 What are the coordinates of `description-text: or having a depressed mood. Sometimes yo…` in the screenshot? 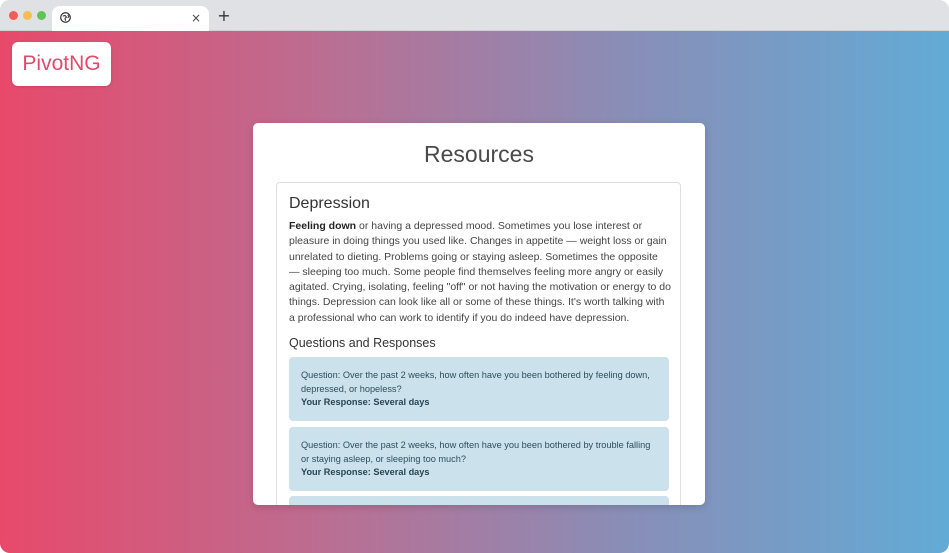 It's located at (480, 272).